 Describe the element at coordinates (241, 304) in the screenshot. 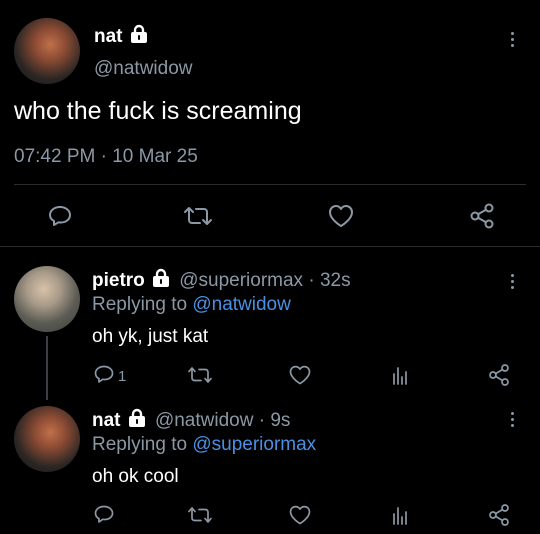

I see `replying-to-link: @natwidow` at that location.